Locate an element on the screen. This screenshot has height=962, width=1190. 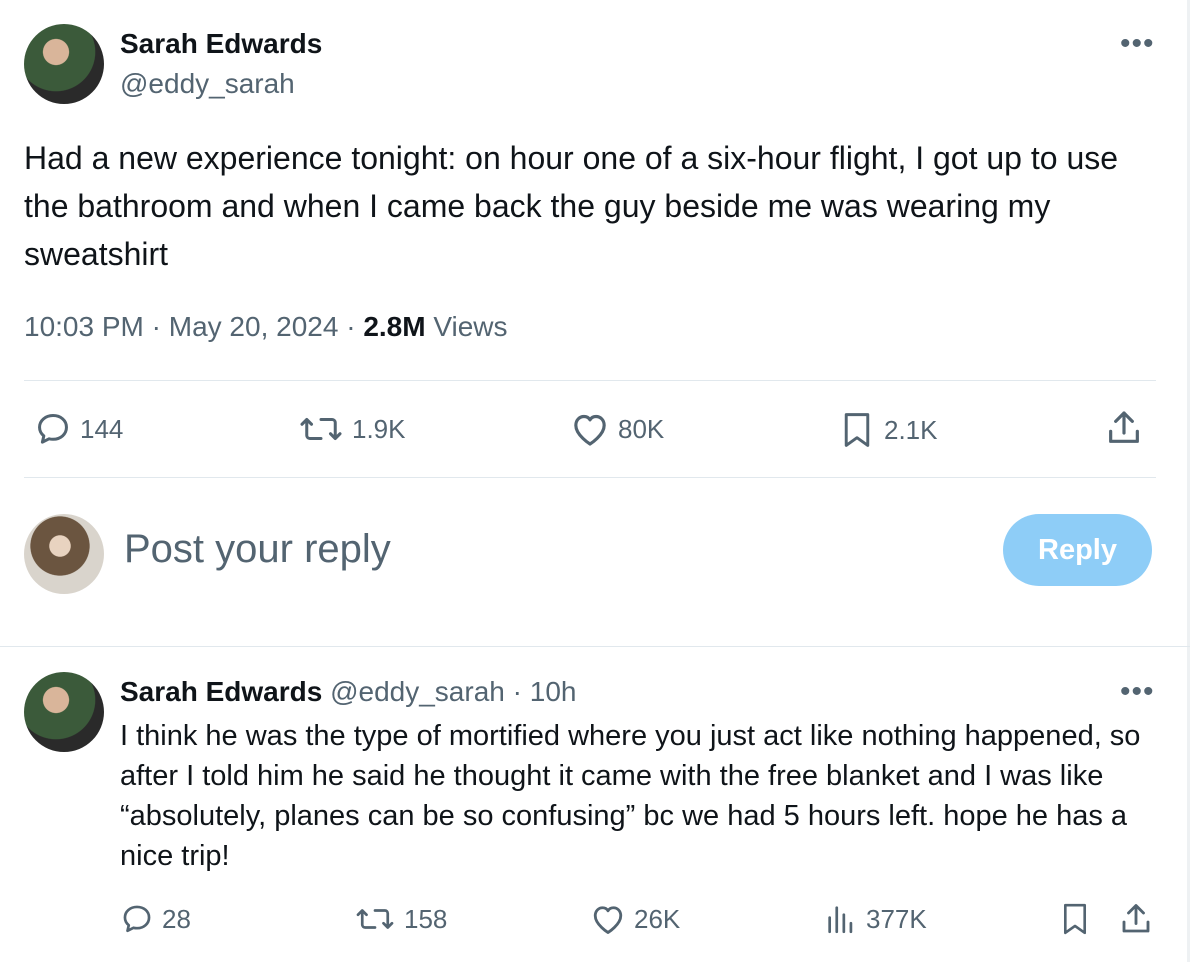
author-name: Sarah Edwards is located at coordinates (221, 44).